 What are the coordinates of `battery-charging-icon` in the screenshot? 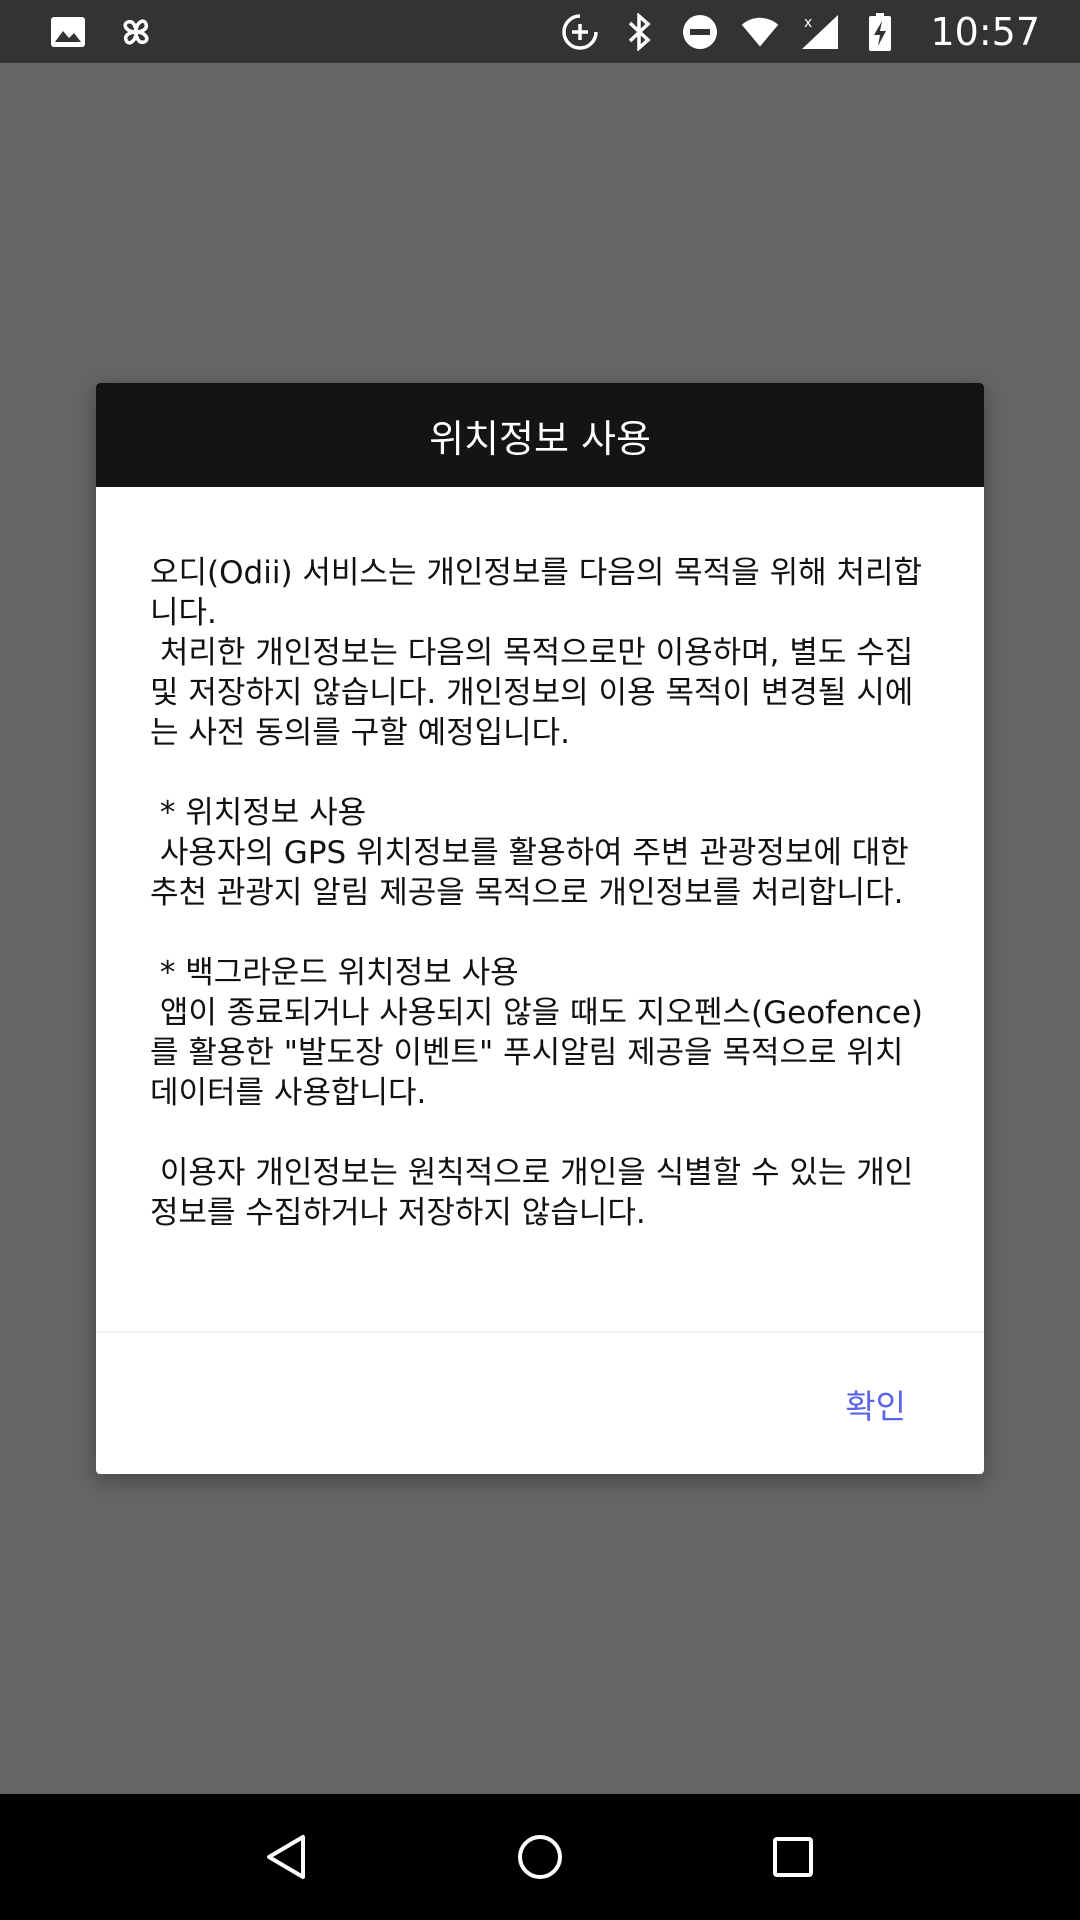 It's located at (880, 32).